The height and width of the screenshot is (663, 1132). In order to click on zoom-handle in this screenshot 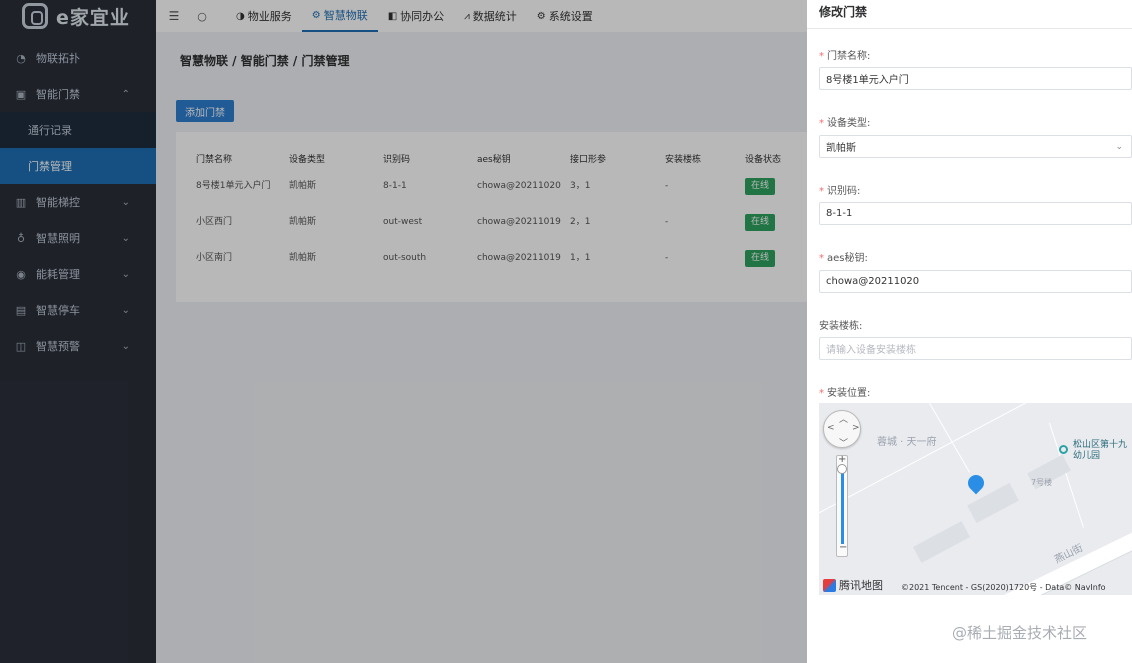, I will do `click(842, 469)`.